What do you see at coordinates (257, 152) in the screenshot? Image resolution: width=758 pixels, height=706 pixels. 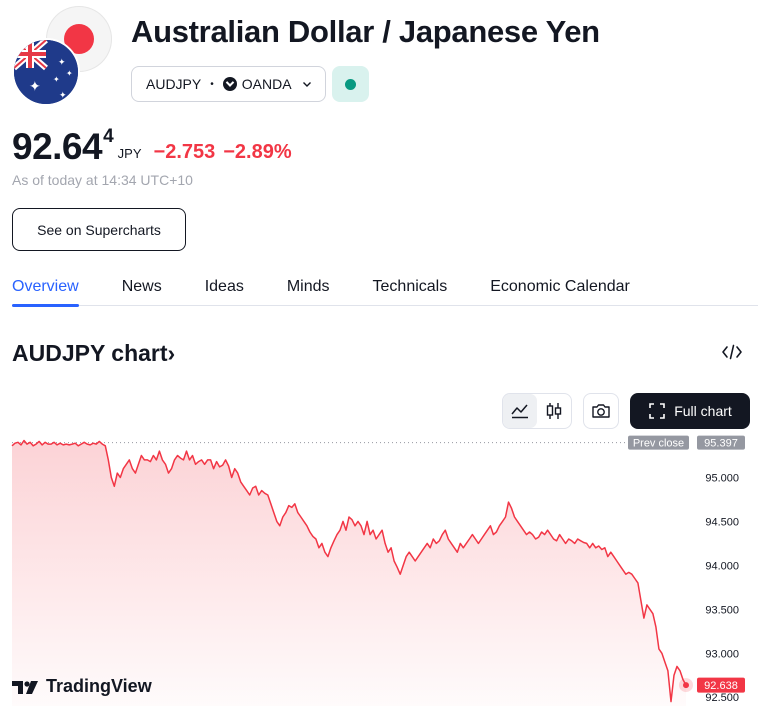 I see `price-change-percent: −2.89%` at bounding box center [257, 152].